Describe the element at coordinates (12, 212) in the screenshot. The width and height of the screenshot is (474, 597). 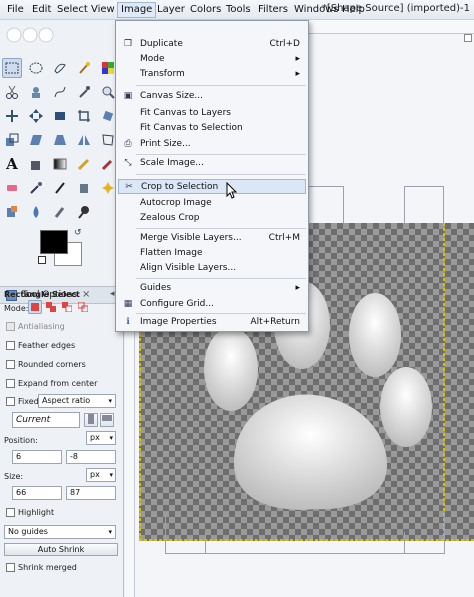
I see `perspective-clone-tool-icon` at that location.